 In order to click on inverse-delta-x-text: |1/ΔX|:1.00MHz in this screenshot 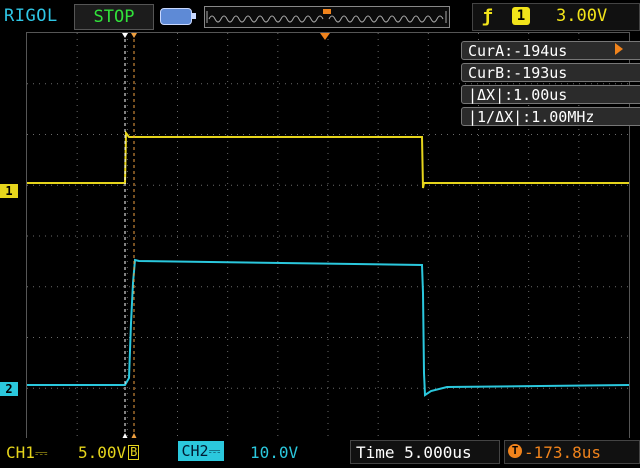, I will do `click(531, 117)`.